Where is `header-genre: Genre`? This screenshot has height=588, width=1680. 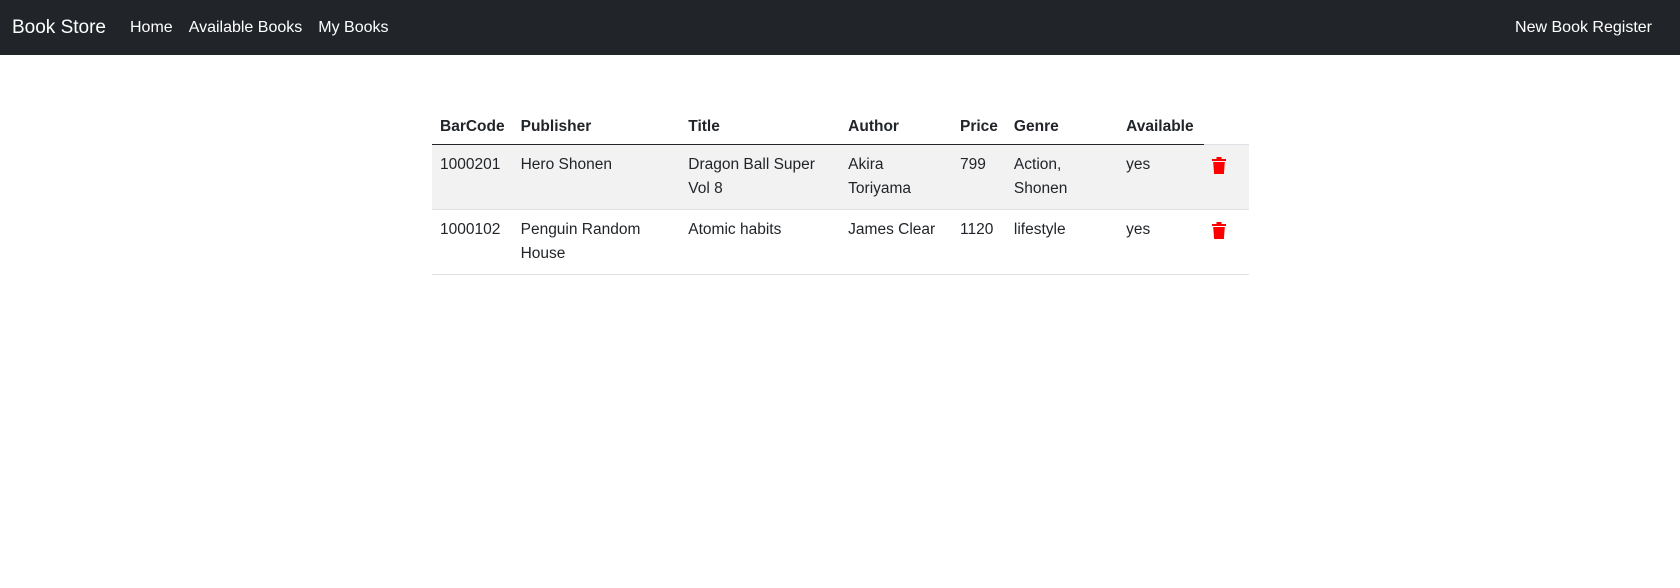
header-genre: Genre is located at coordinates (1062, 125).